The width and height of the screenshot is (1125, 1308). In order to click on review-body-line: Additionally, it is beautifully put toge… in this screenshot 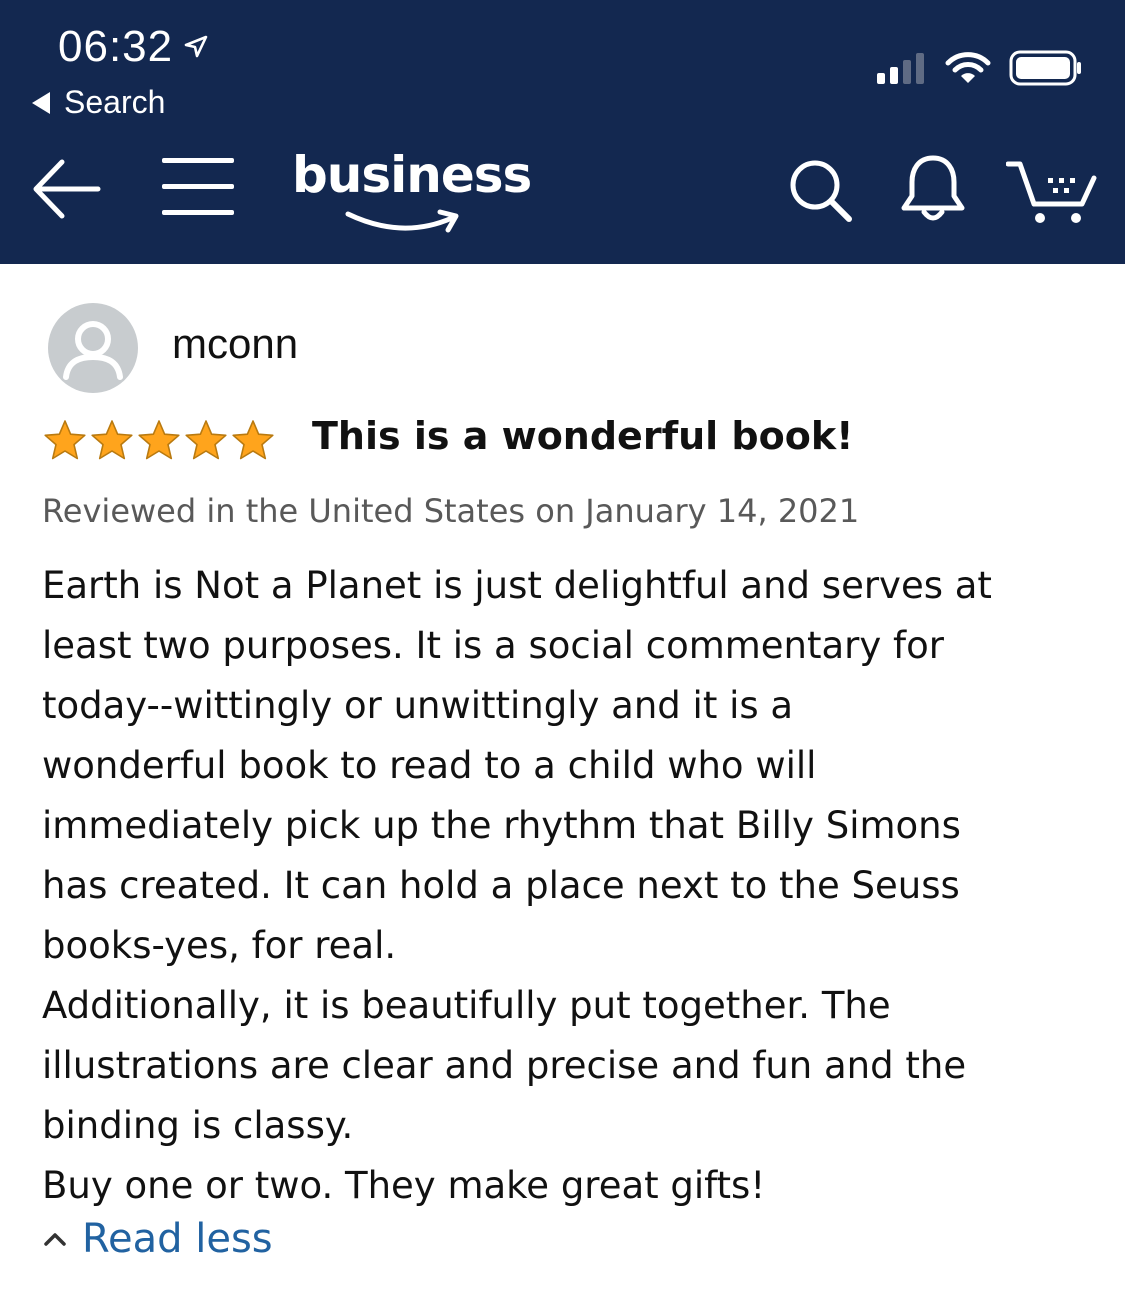, I will do `click(466, 1005)`.